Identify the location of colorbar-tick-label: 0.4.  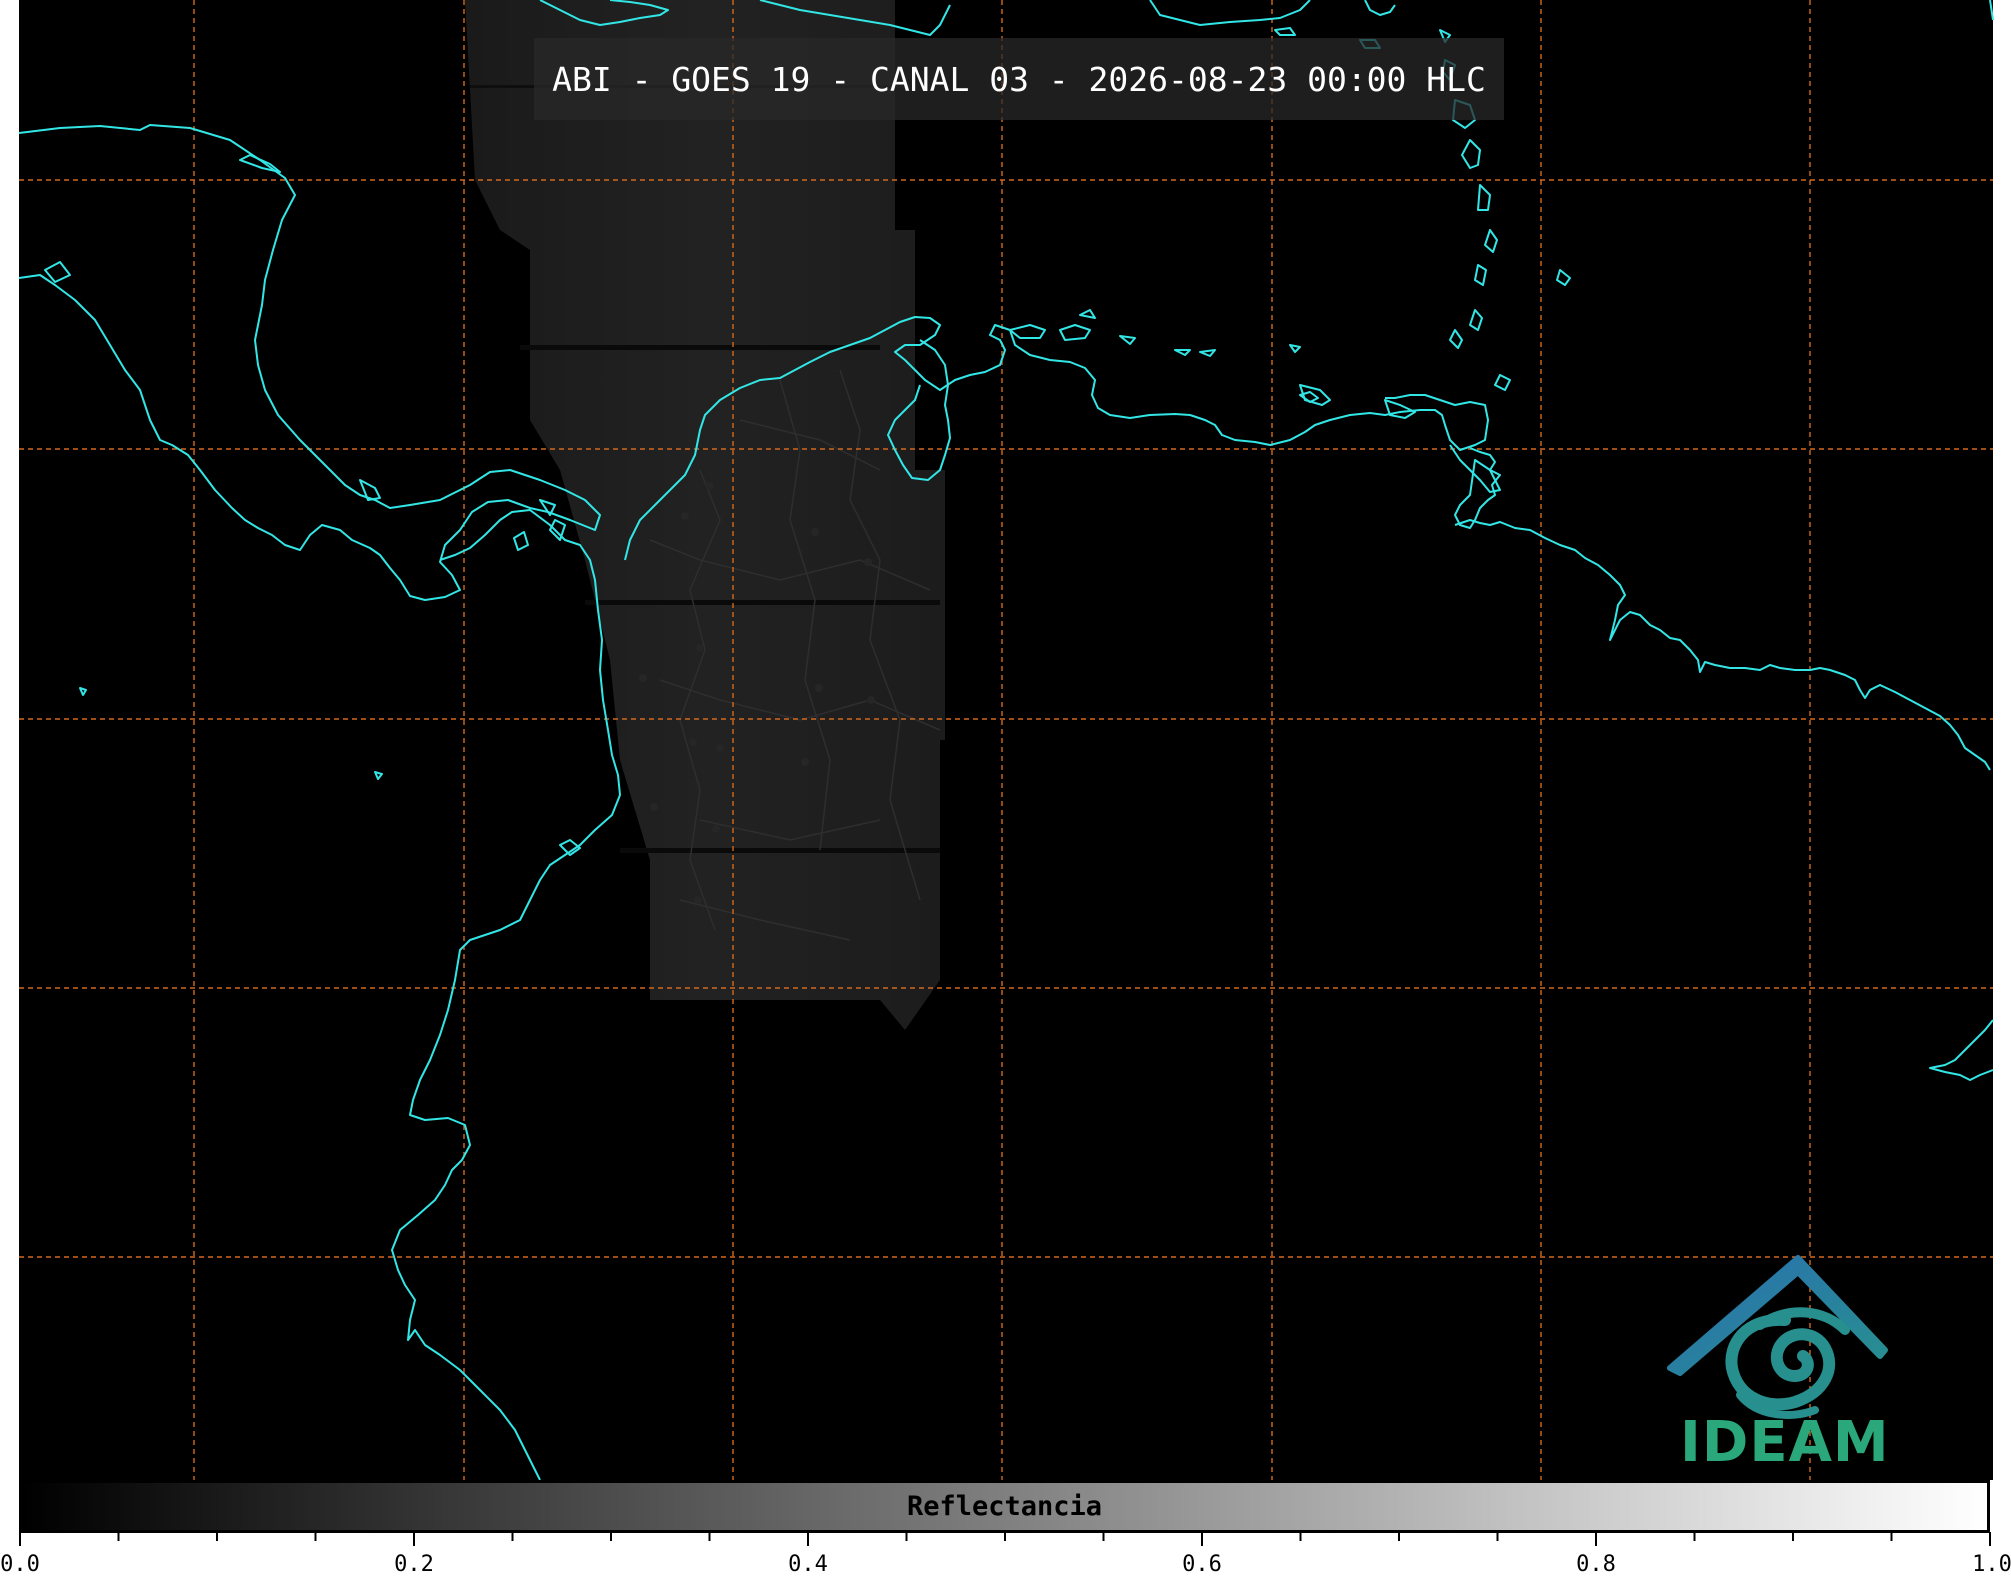
(808, 1564).